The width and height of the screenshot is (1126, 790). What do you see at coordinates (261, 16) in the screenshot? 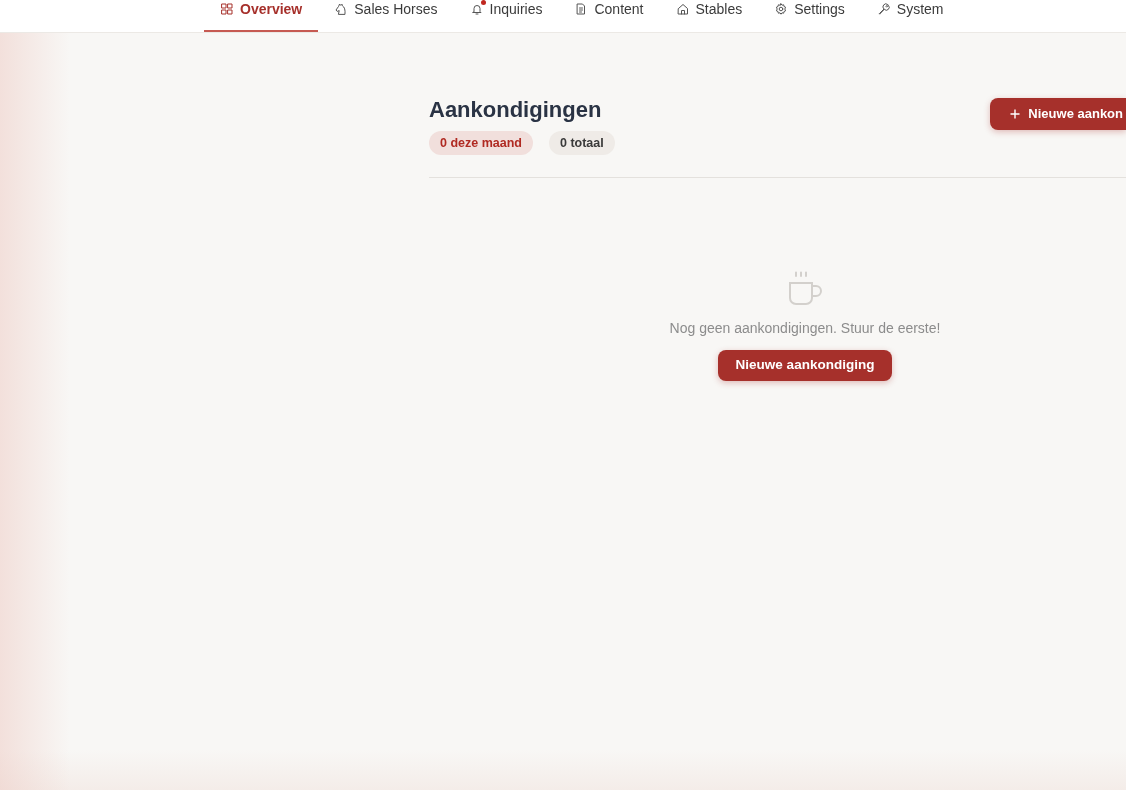
I see `nav-tab: Overview` at bounding box center [261, 16].